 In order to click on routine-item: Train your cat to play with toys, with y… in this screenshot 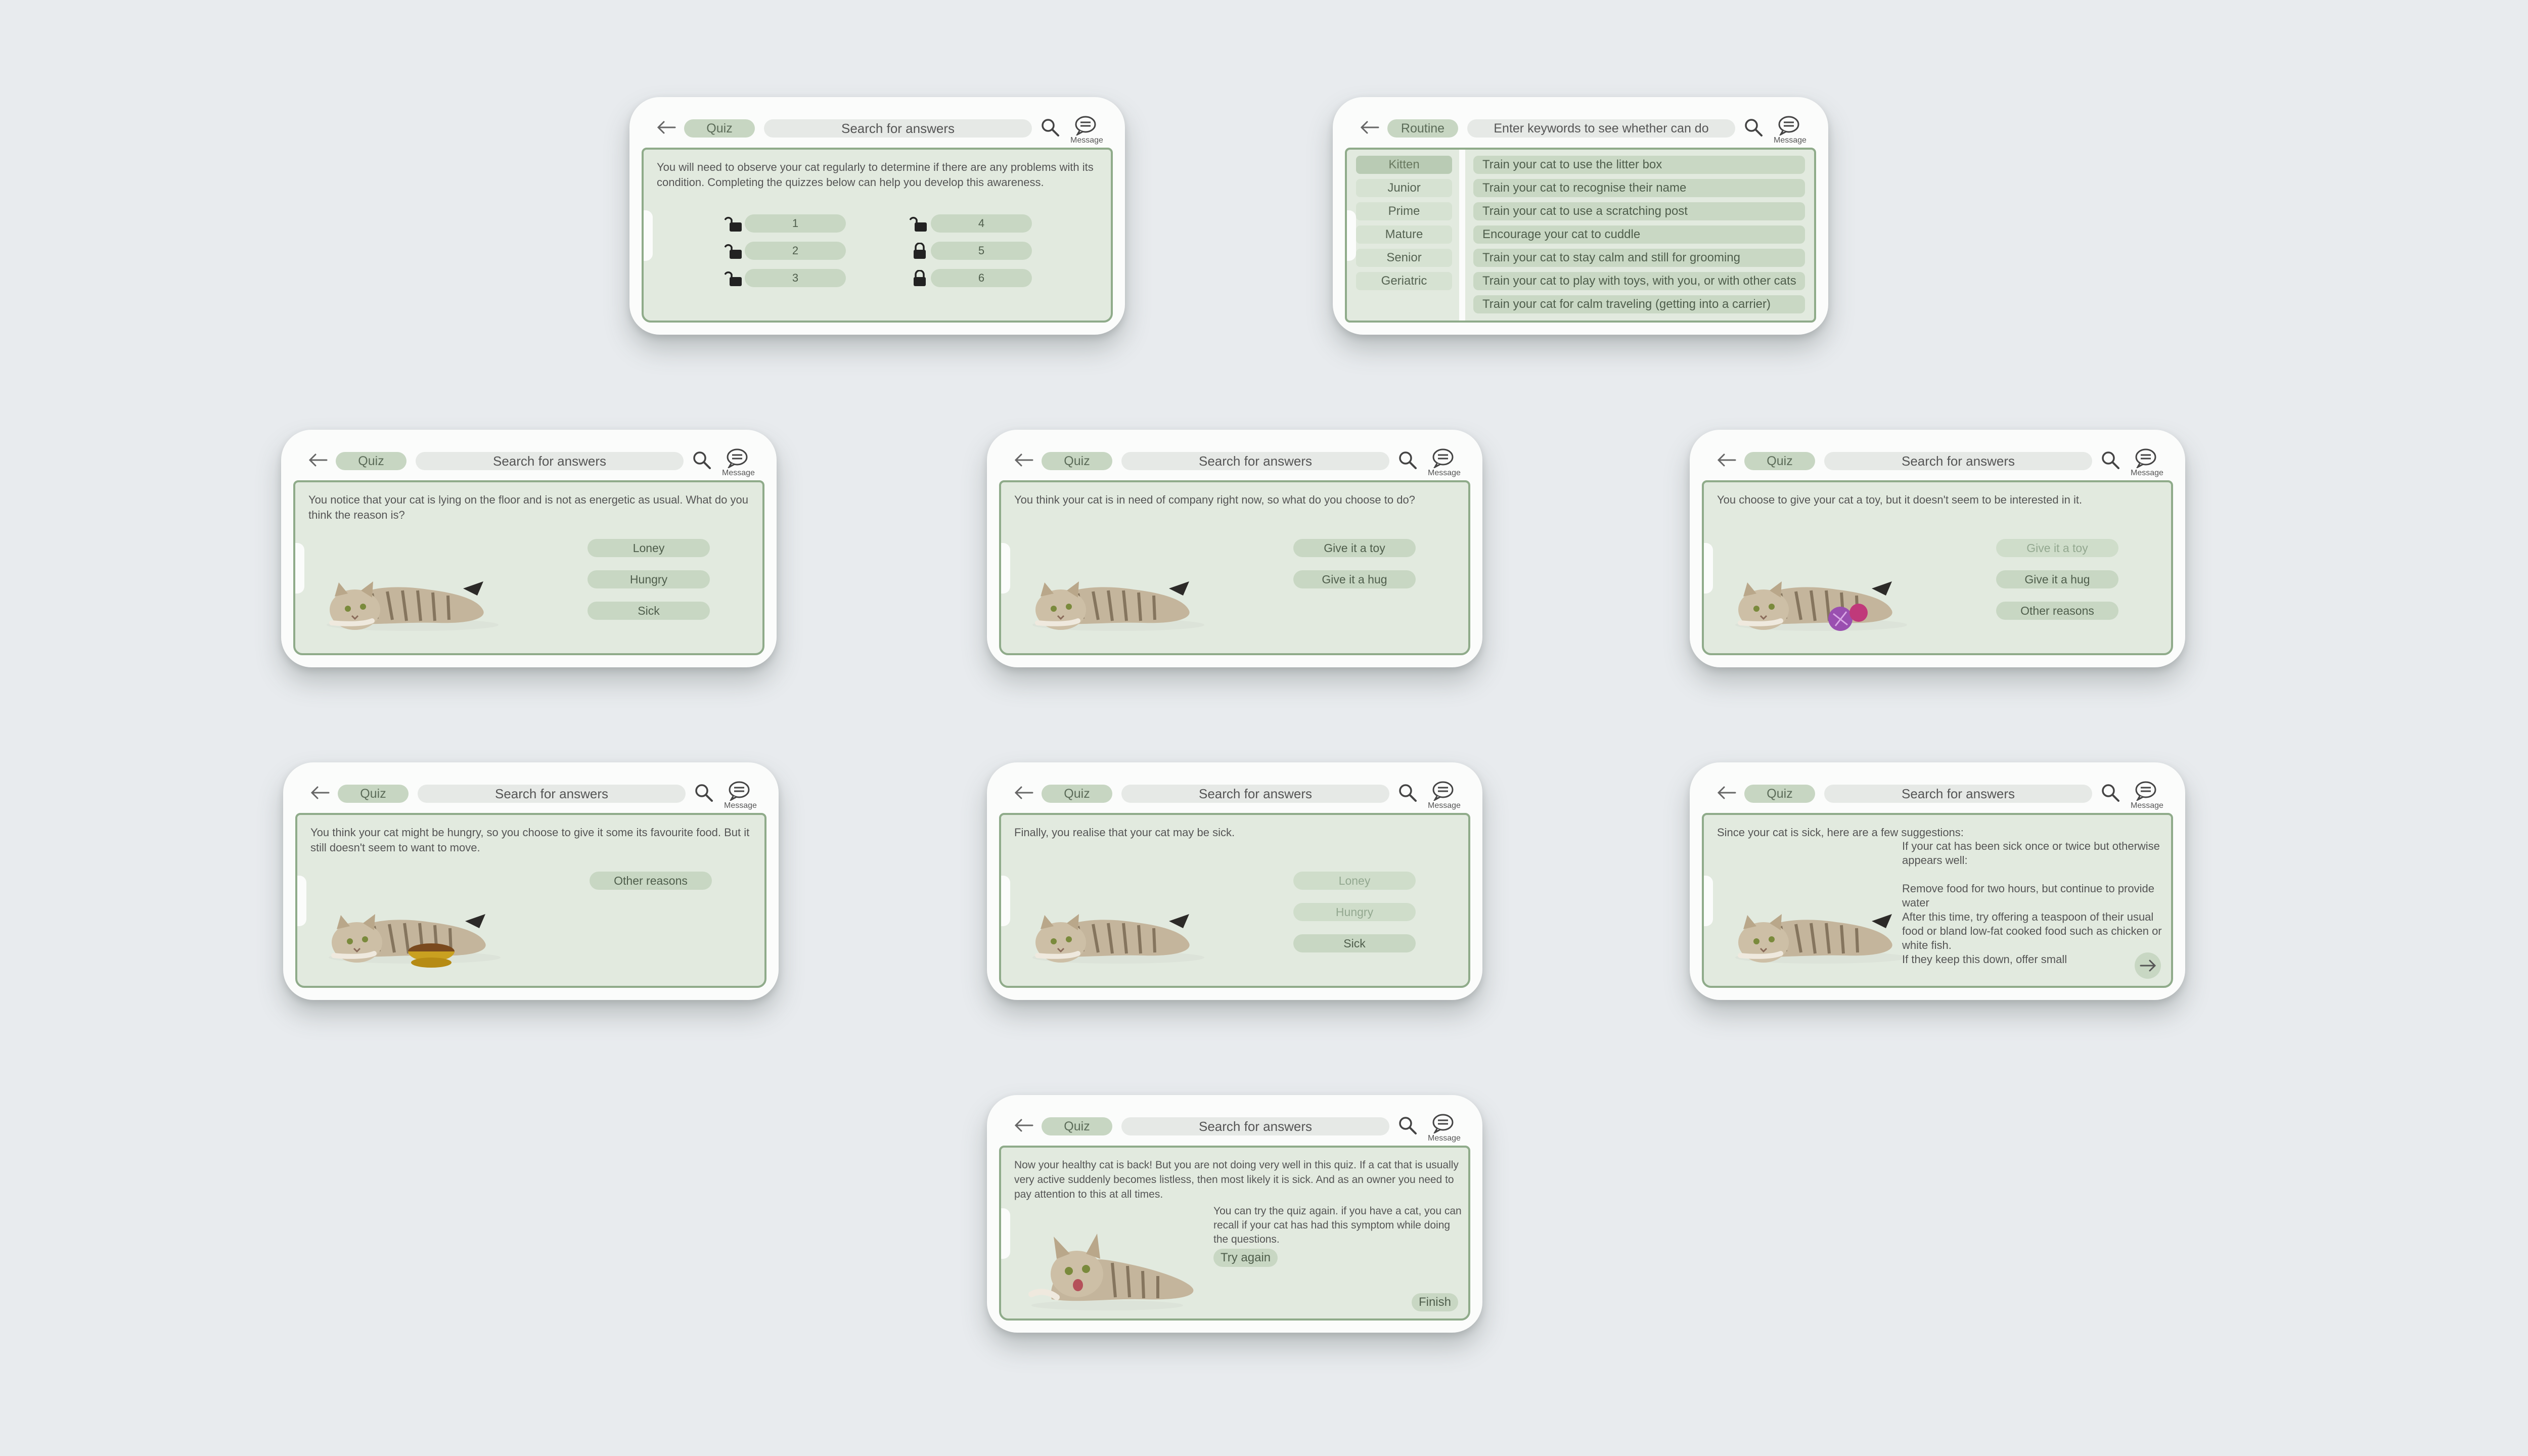, I will do `click(1639, 281)`.